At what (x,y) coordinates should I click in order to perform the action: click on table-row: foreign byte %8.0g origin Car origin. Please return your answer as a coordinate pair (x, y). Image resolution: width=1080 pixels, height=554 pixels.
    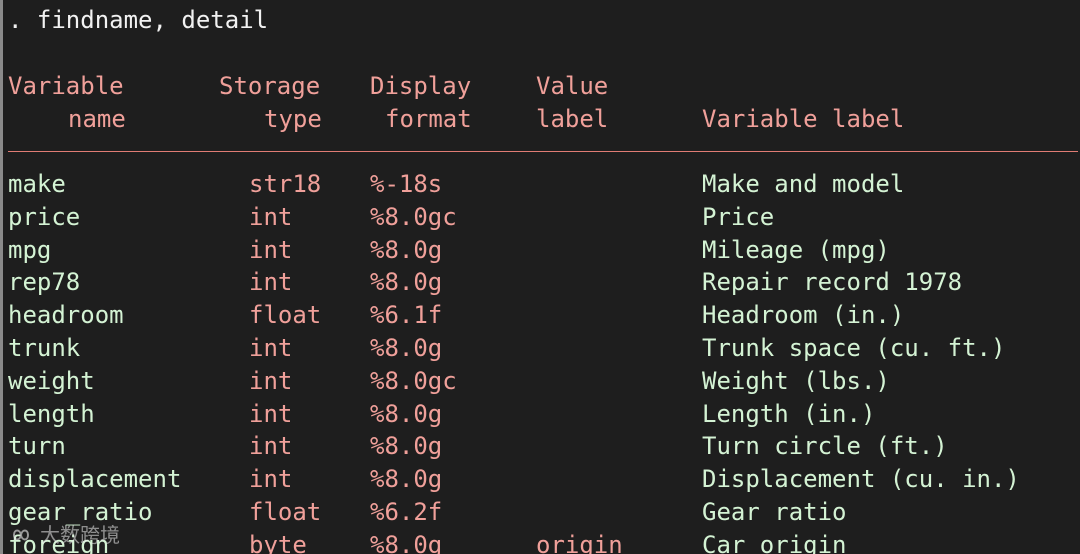
    Looking at the image, I should click on (540, 541).